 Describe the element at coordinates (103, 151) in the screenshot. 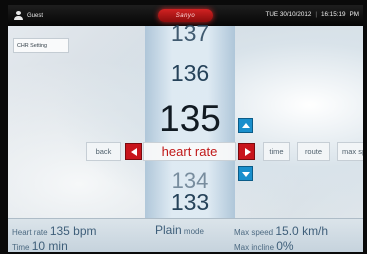

I see `back-button: back` at that location.